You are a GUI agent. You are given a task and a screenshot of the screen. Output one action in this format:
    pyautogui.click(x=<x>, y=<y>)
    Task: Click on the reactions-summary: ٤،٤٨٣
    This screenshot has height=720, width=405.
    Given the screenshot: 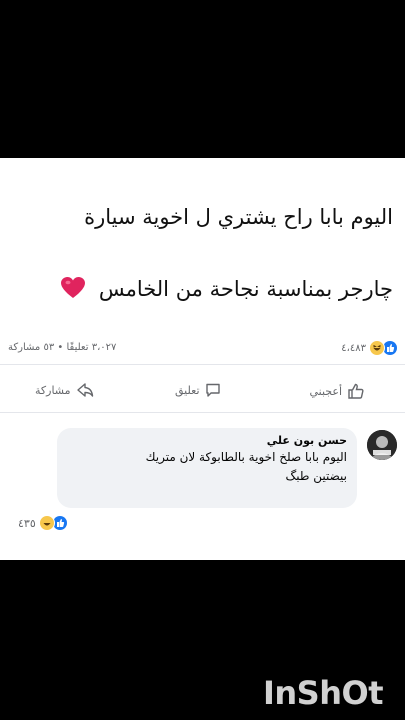 What is the action you would take?
    pyautogui.click(x=369, y=348)
    